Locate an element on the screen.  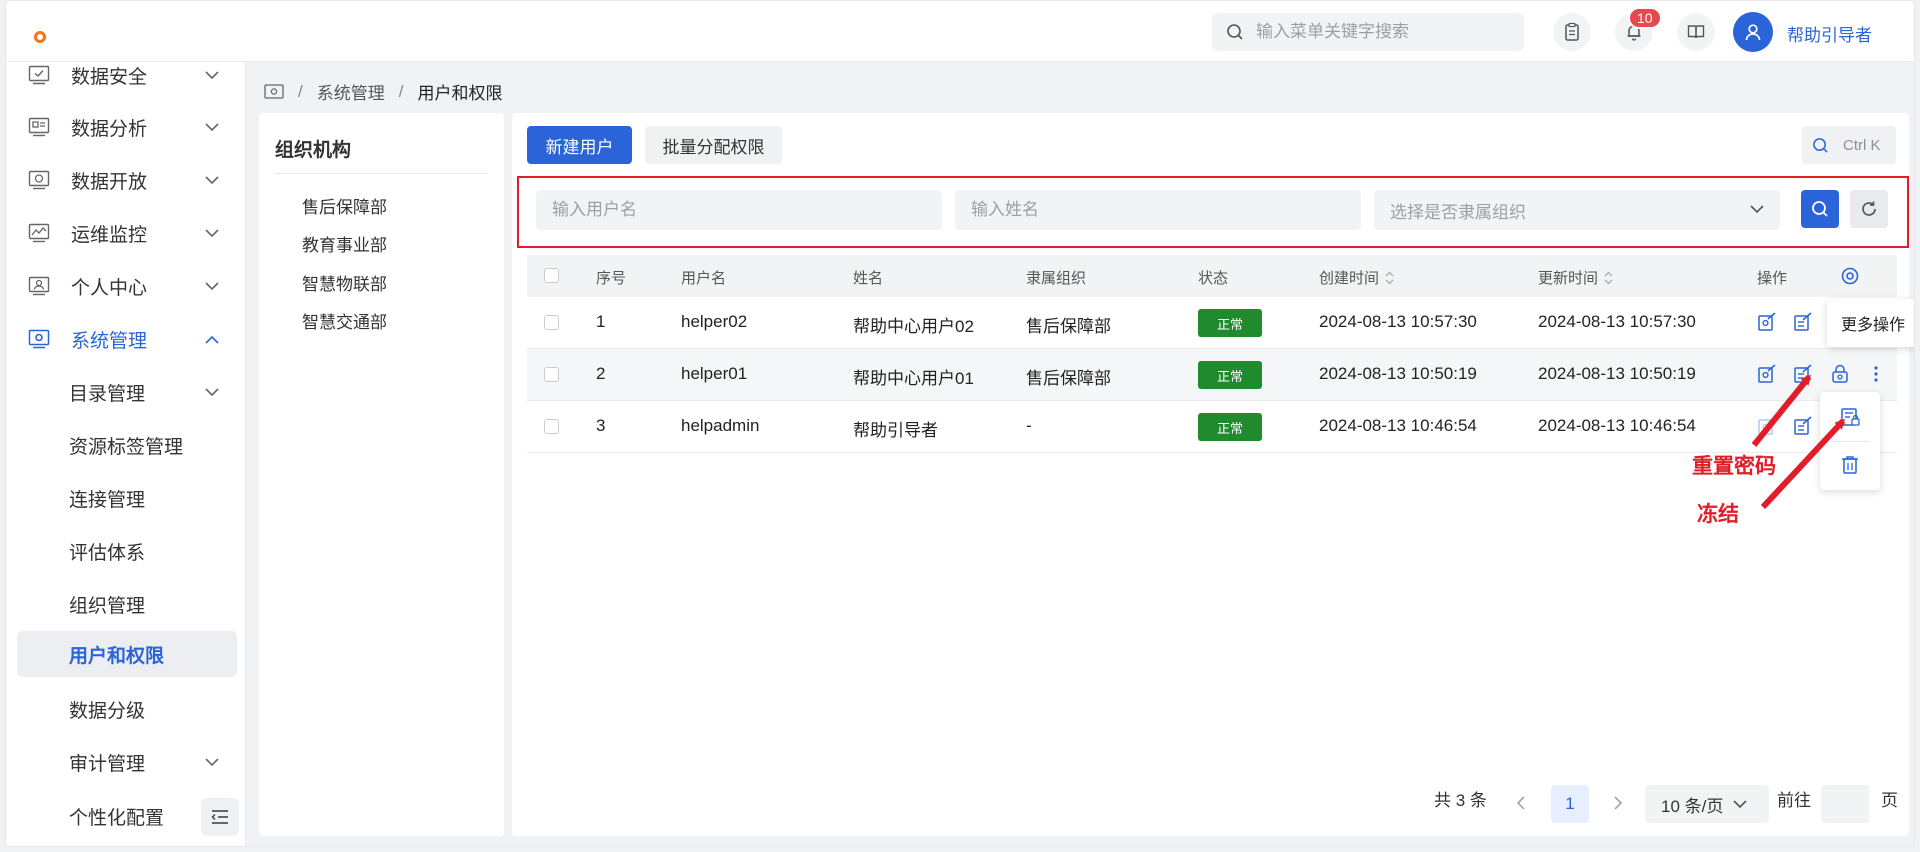
chevron-down-icon is located at coordinates (1740, 803).